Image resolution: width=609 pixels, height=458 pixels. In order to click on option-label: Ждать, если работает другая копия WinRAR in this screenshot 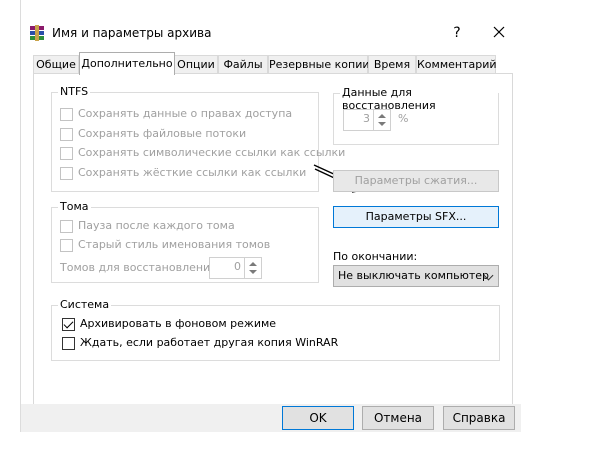, I will do `click(209, 342)`.